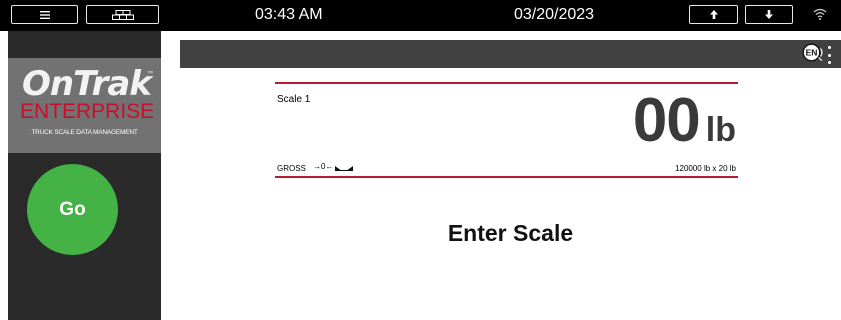  I want to click on arrow-down-icon, so click(769, 14).